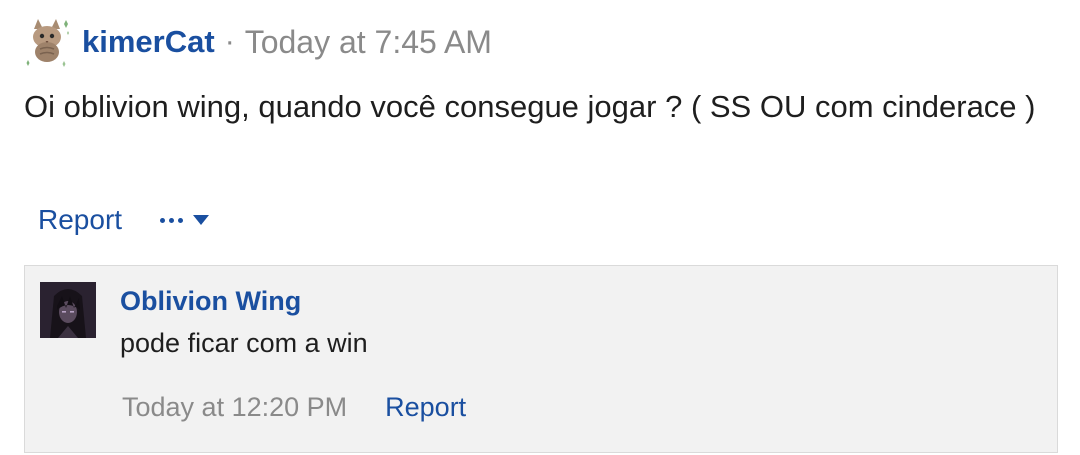 The width and height of the screenshot is (1080, 455). I want to click on reply-report-button: Report, so click(425, 407).